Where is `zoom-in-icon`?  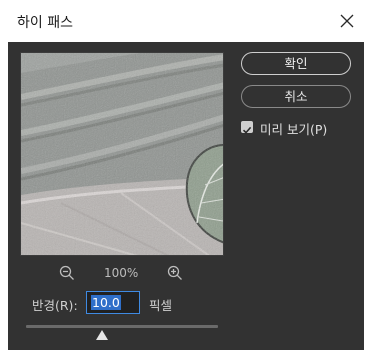 zoom-in-icon is located at coordinates (175, 273).